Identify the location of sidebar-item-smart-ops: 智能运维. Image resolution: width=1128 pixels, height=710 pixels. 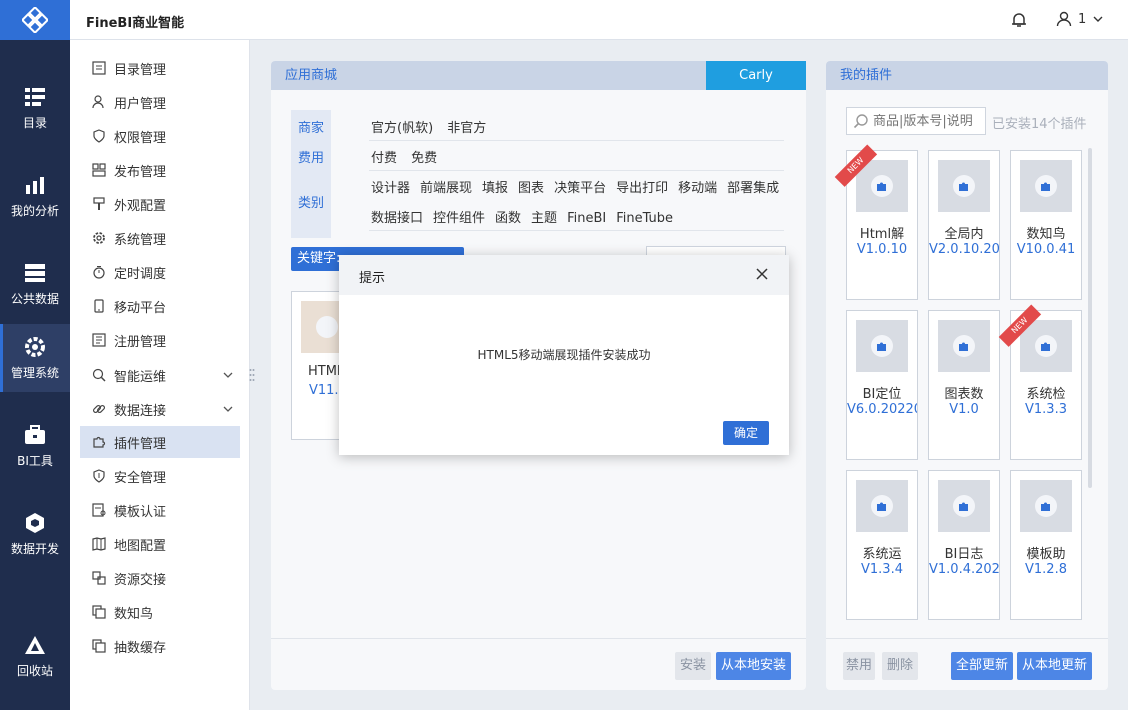
(160, 375).